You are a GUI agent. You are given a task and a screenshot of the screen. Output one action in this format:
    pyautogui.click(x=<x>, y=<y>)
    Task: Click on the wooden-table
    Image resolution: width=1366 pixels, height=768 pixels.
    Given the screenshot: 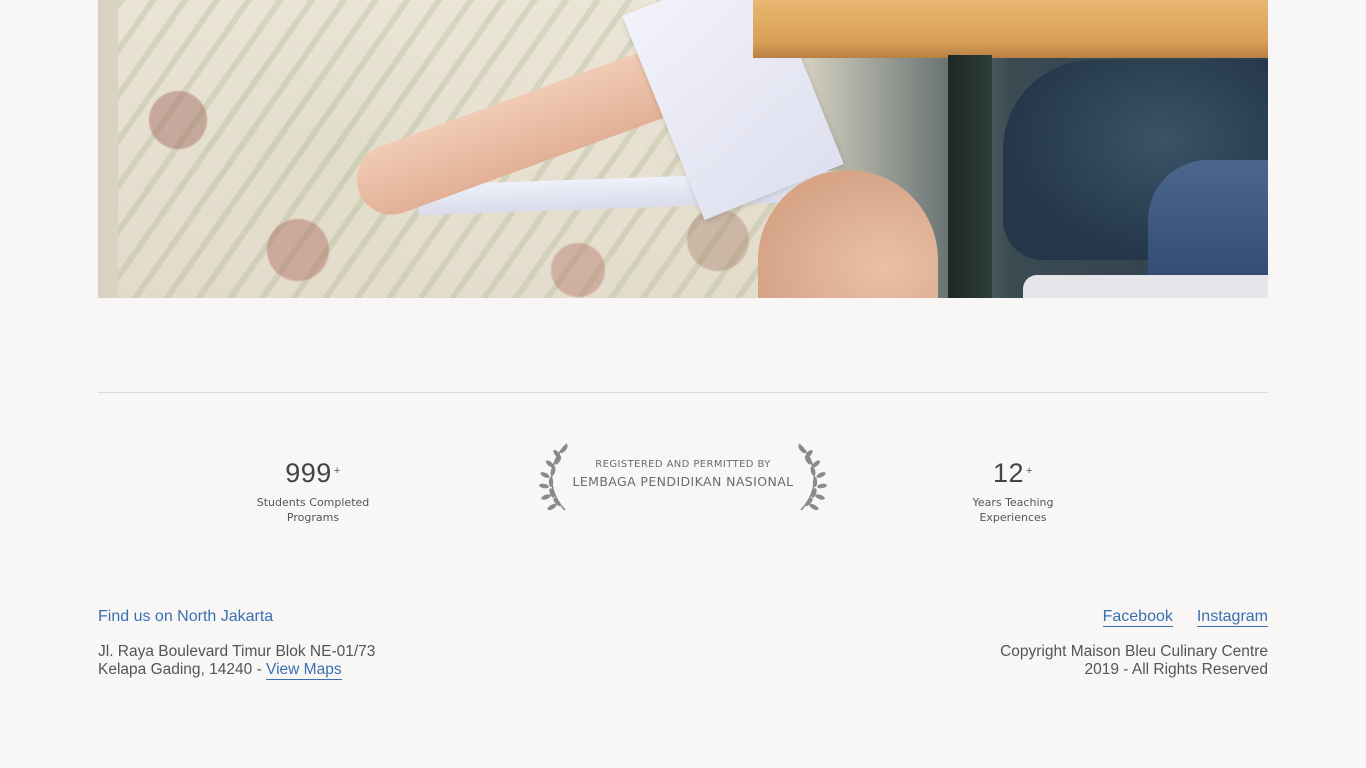 What is the action you would take?
    pyautogui.click(x=1010, y=29)
    